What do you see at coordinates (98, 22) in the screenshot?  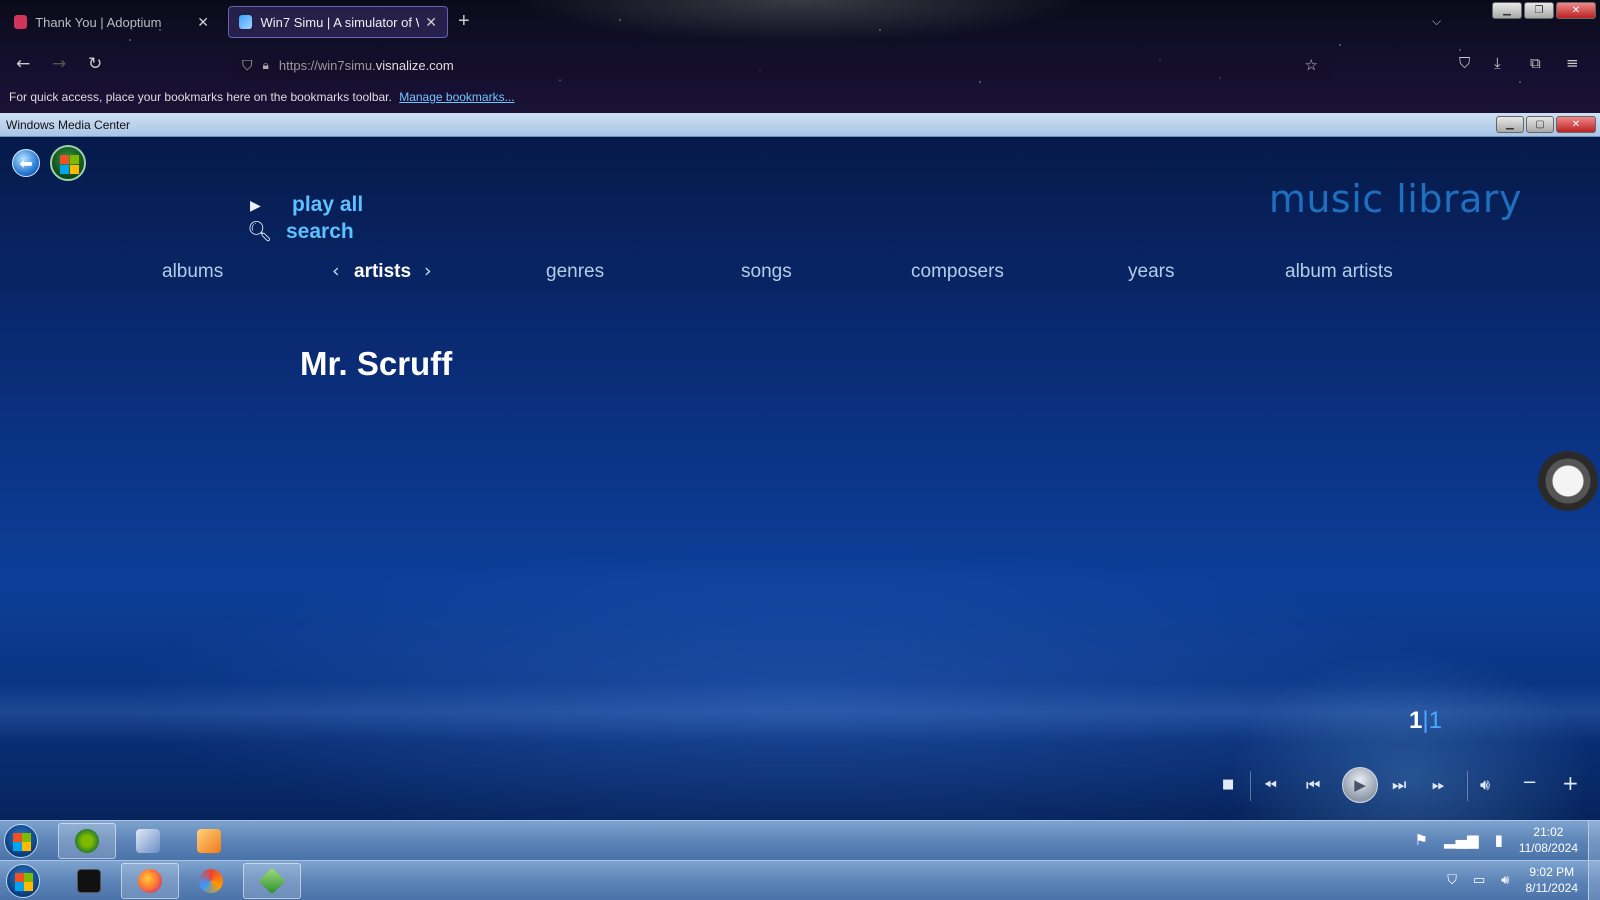 I see `tab-title: Thank You | Adoptium` at bounding box center [98, 22].